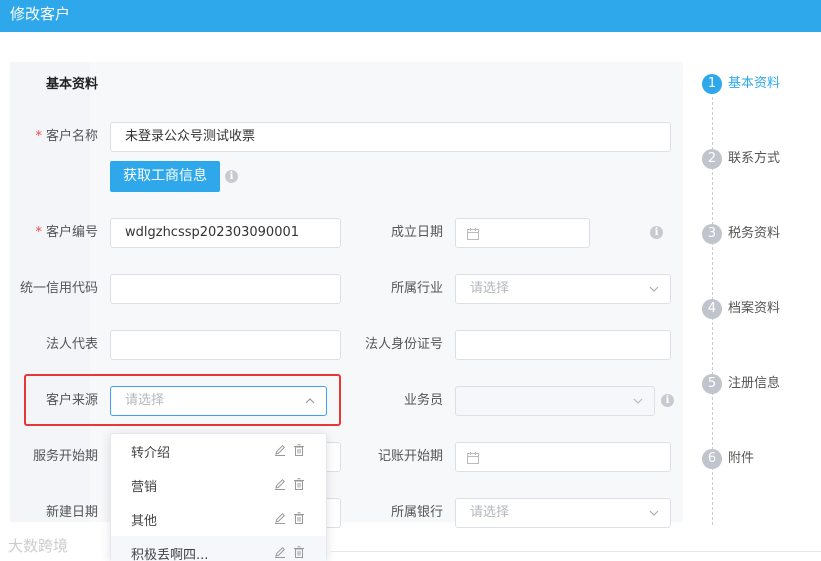 This screenshot has height=561, width=821. What do you see at coordinates (218, 519) in the screenshot?
I see `dropdown-option: 其他` at bounding box center [218, 519].